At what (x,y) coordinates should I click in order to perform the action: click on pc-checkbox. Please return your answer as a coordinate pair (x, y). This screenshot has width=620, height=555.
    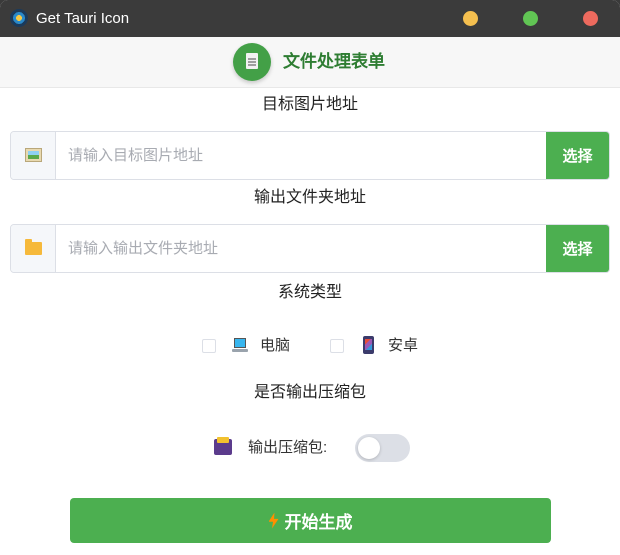
    Looking at the image, I should click on (209, 346).